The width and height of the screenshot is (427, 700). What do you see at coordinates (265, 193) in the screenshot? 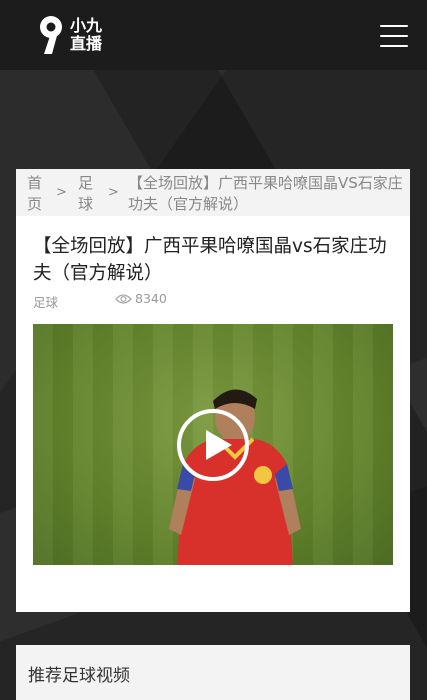
I see `breadcrumb-current: 【全场回放】广西平果哈嘹国晶VS石家庄功夫（官方解说）` at bounding box center [265, 193].